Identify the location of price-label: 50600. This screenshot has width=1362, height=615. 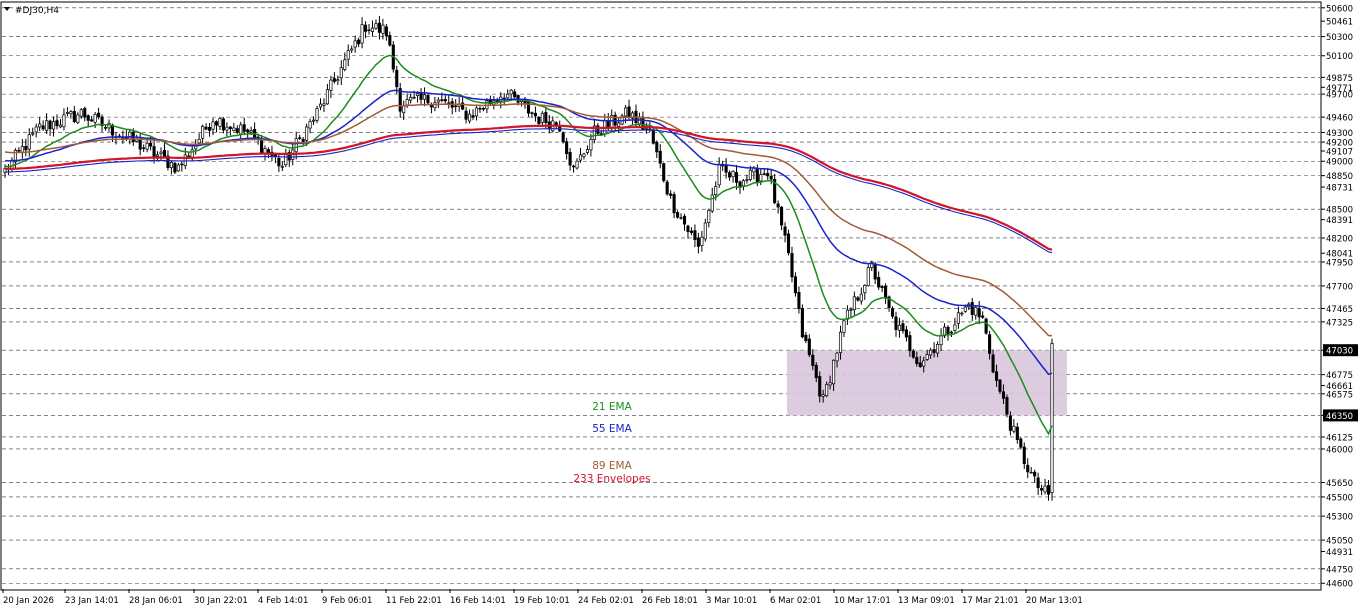
(1337, 9).